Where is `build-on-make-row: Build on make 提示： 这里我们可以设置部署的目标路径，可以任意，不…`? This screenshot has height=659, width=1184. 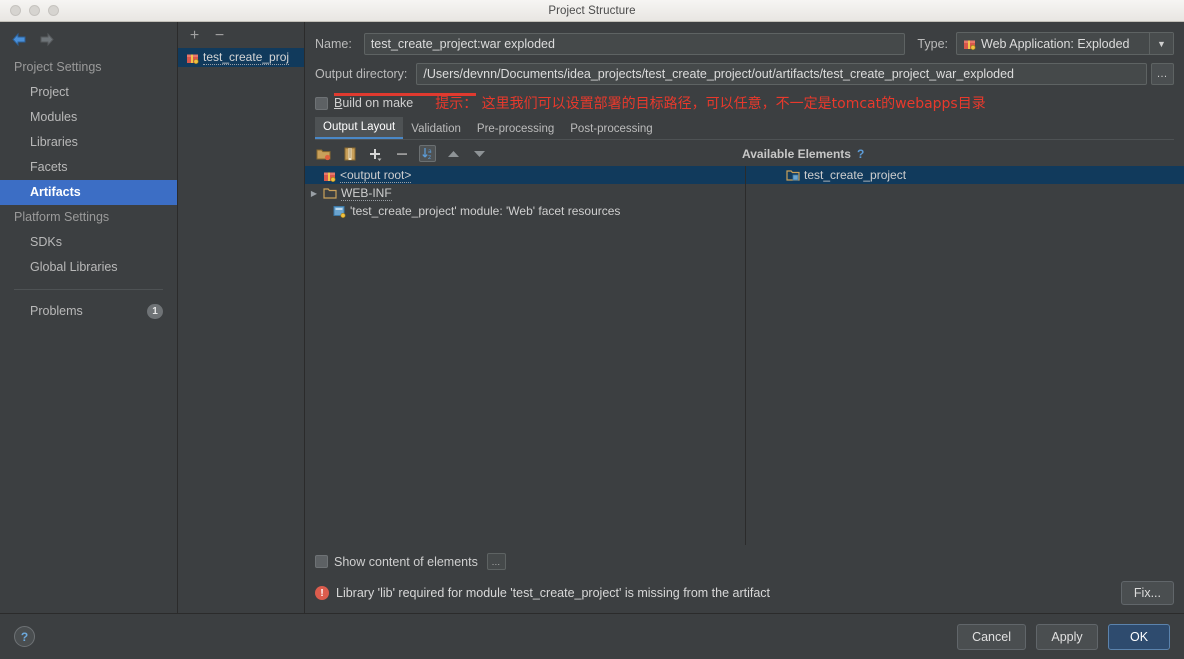 build-on-make-row: Build on make 提示： 这里我们可以设置部署的目标路径，可以任意，不… is located at coordinates (744, 103).